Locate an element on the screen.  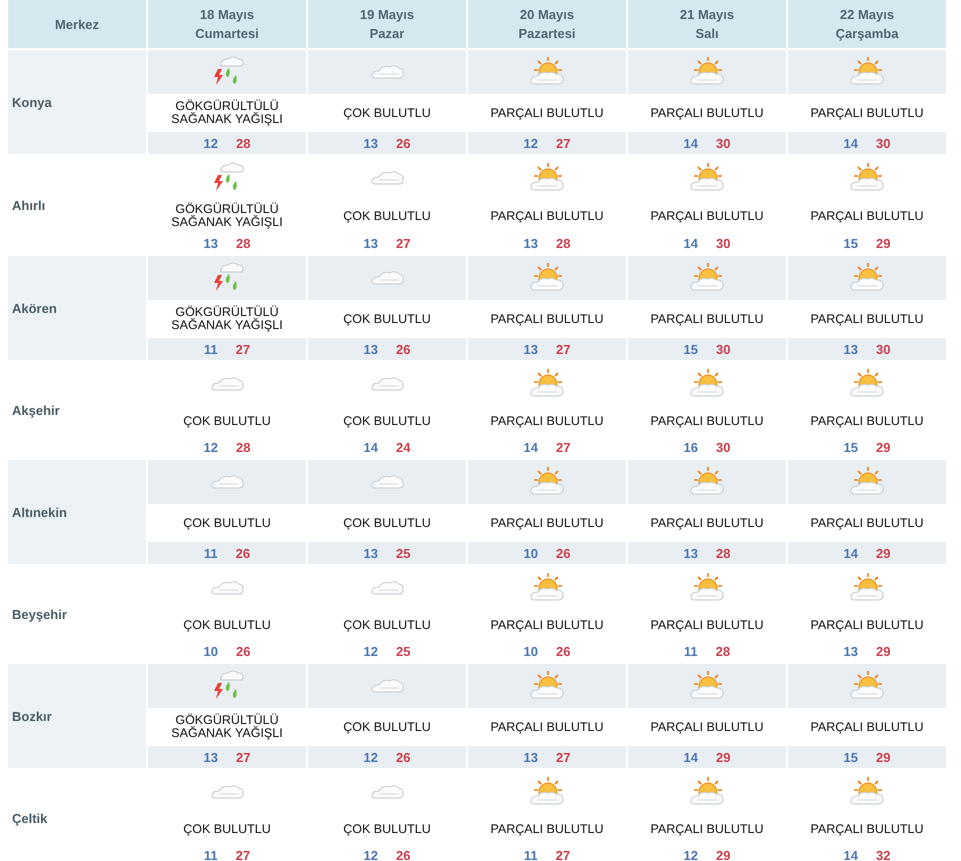
day-header: 19 Mayıs Pazar is located at coordinates (387, 24).